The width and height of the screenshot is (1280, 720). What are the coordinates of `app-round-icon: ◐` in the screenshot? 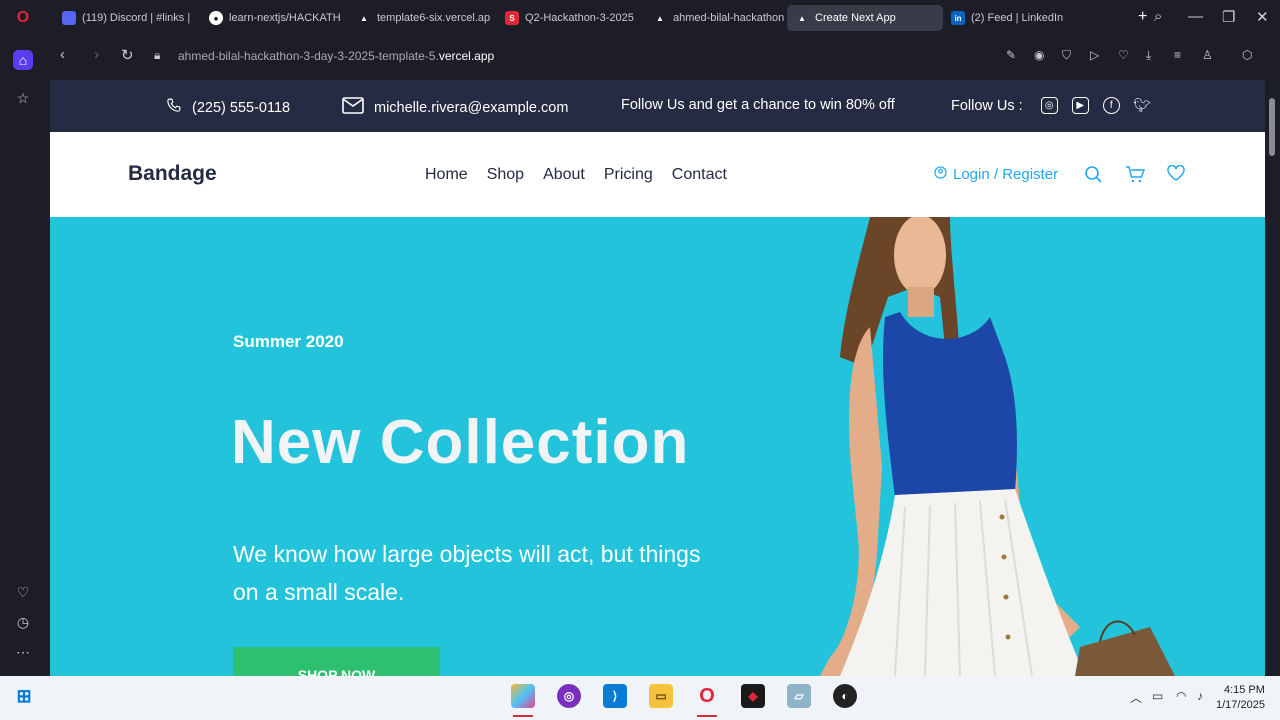 It's located at (845, 696).